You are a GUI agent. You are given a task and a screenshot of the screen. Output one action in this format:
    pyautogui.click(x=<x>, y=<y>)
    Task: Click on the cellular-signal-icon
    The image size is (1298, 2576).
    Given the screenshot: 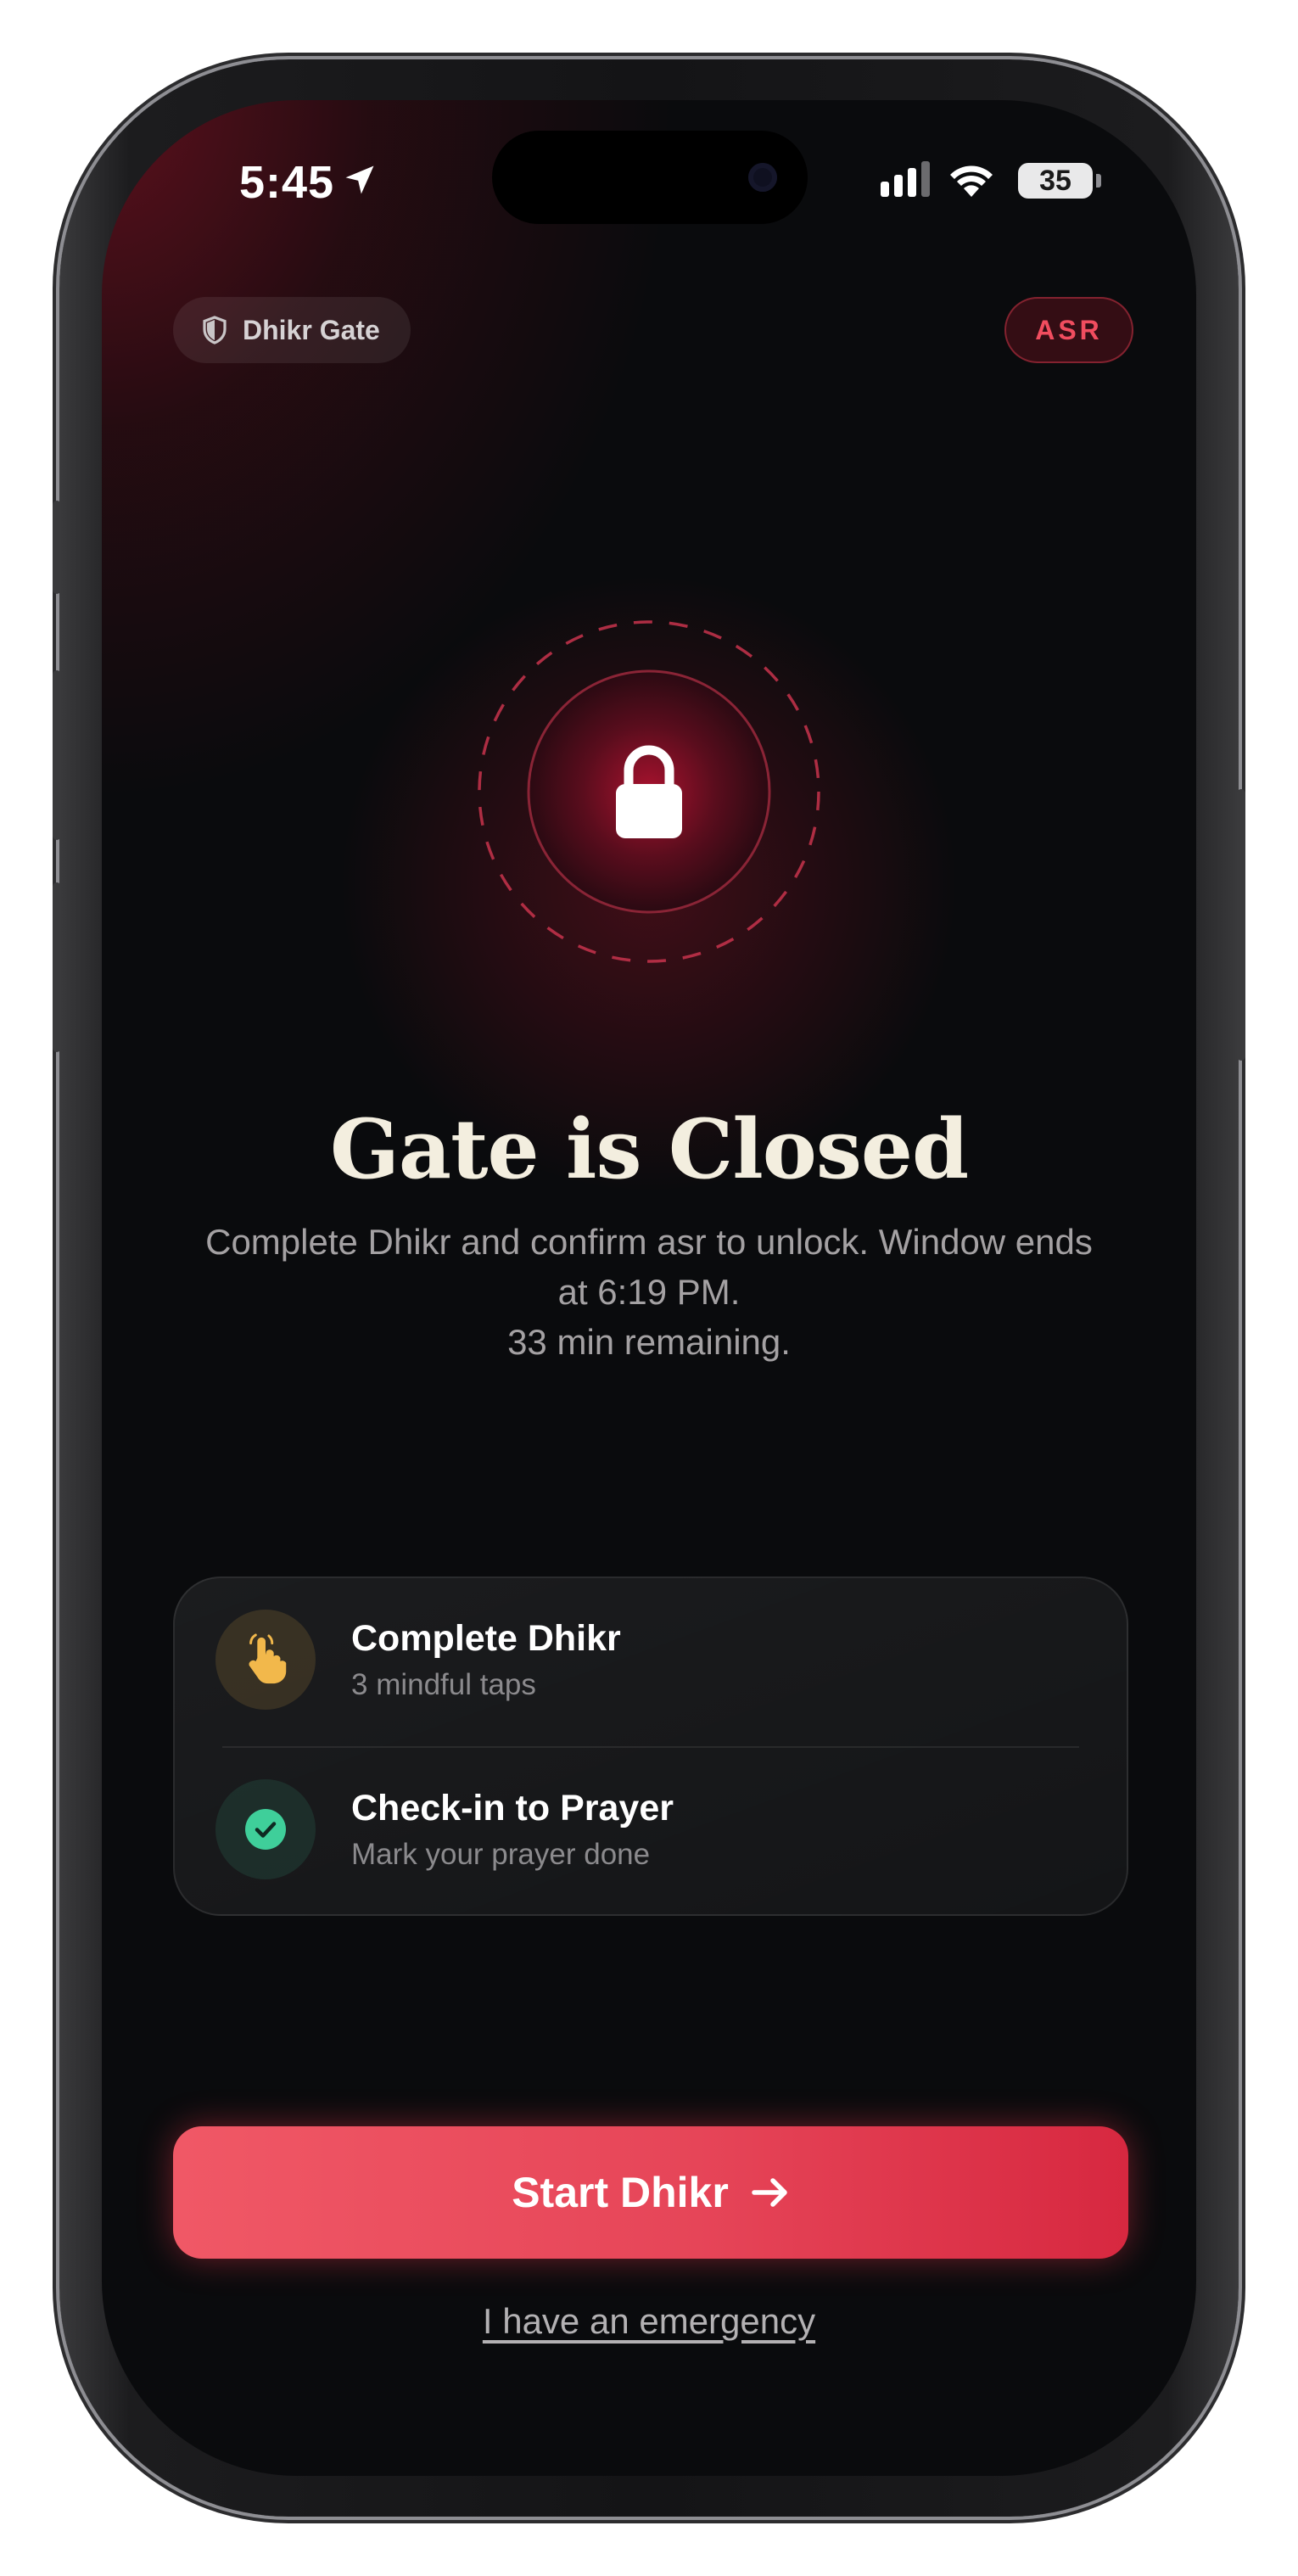 What is the action you would take?
    pyautogui.click(x=905, y=179)
    